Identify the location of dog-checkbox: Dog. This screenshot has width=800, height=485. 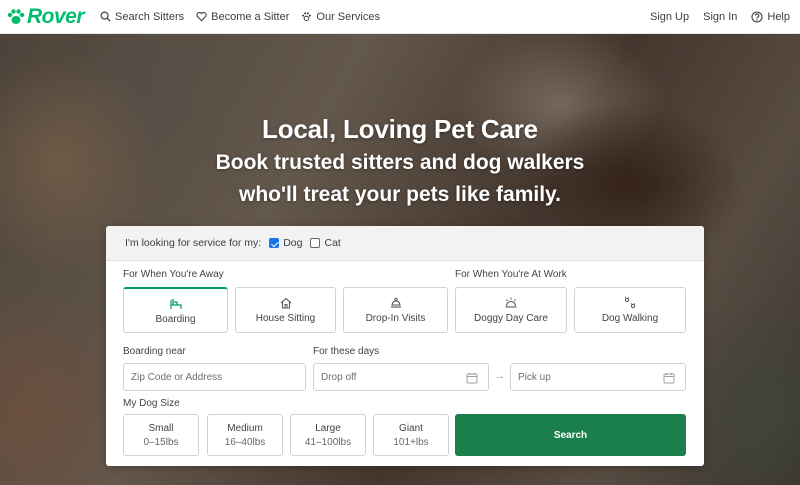
(285, 243).